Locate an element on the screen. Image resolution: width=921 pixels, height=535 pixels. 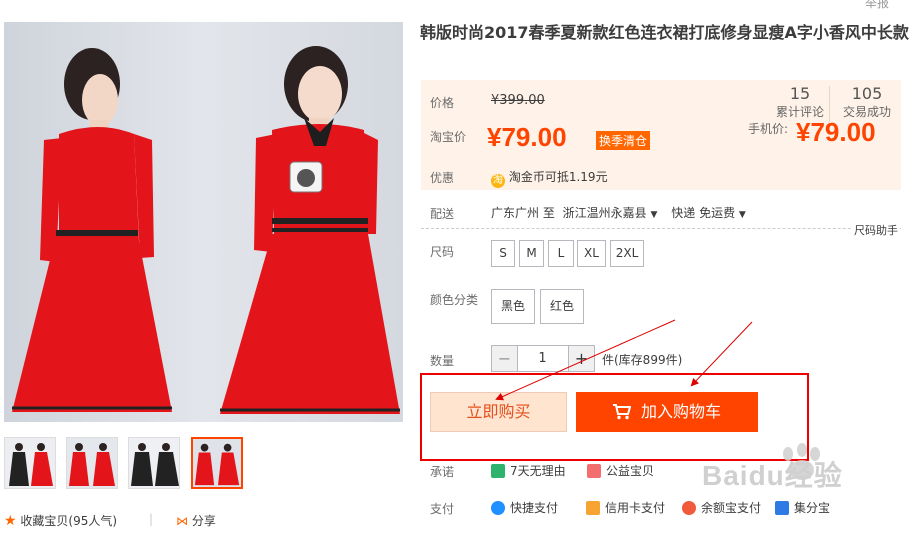
phone-price-label: 手机价: is located at coordinates (768, 129).